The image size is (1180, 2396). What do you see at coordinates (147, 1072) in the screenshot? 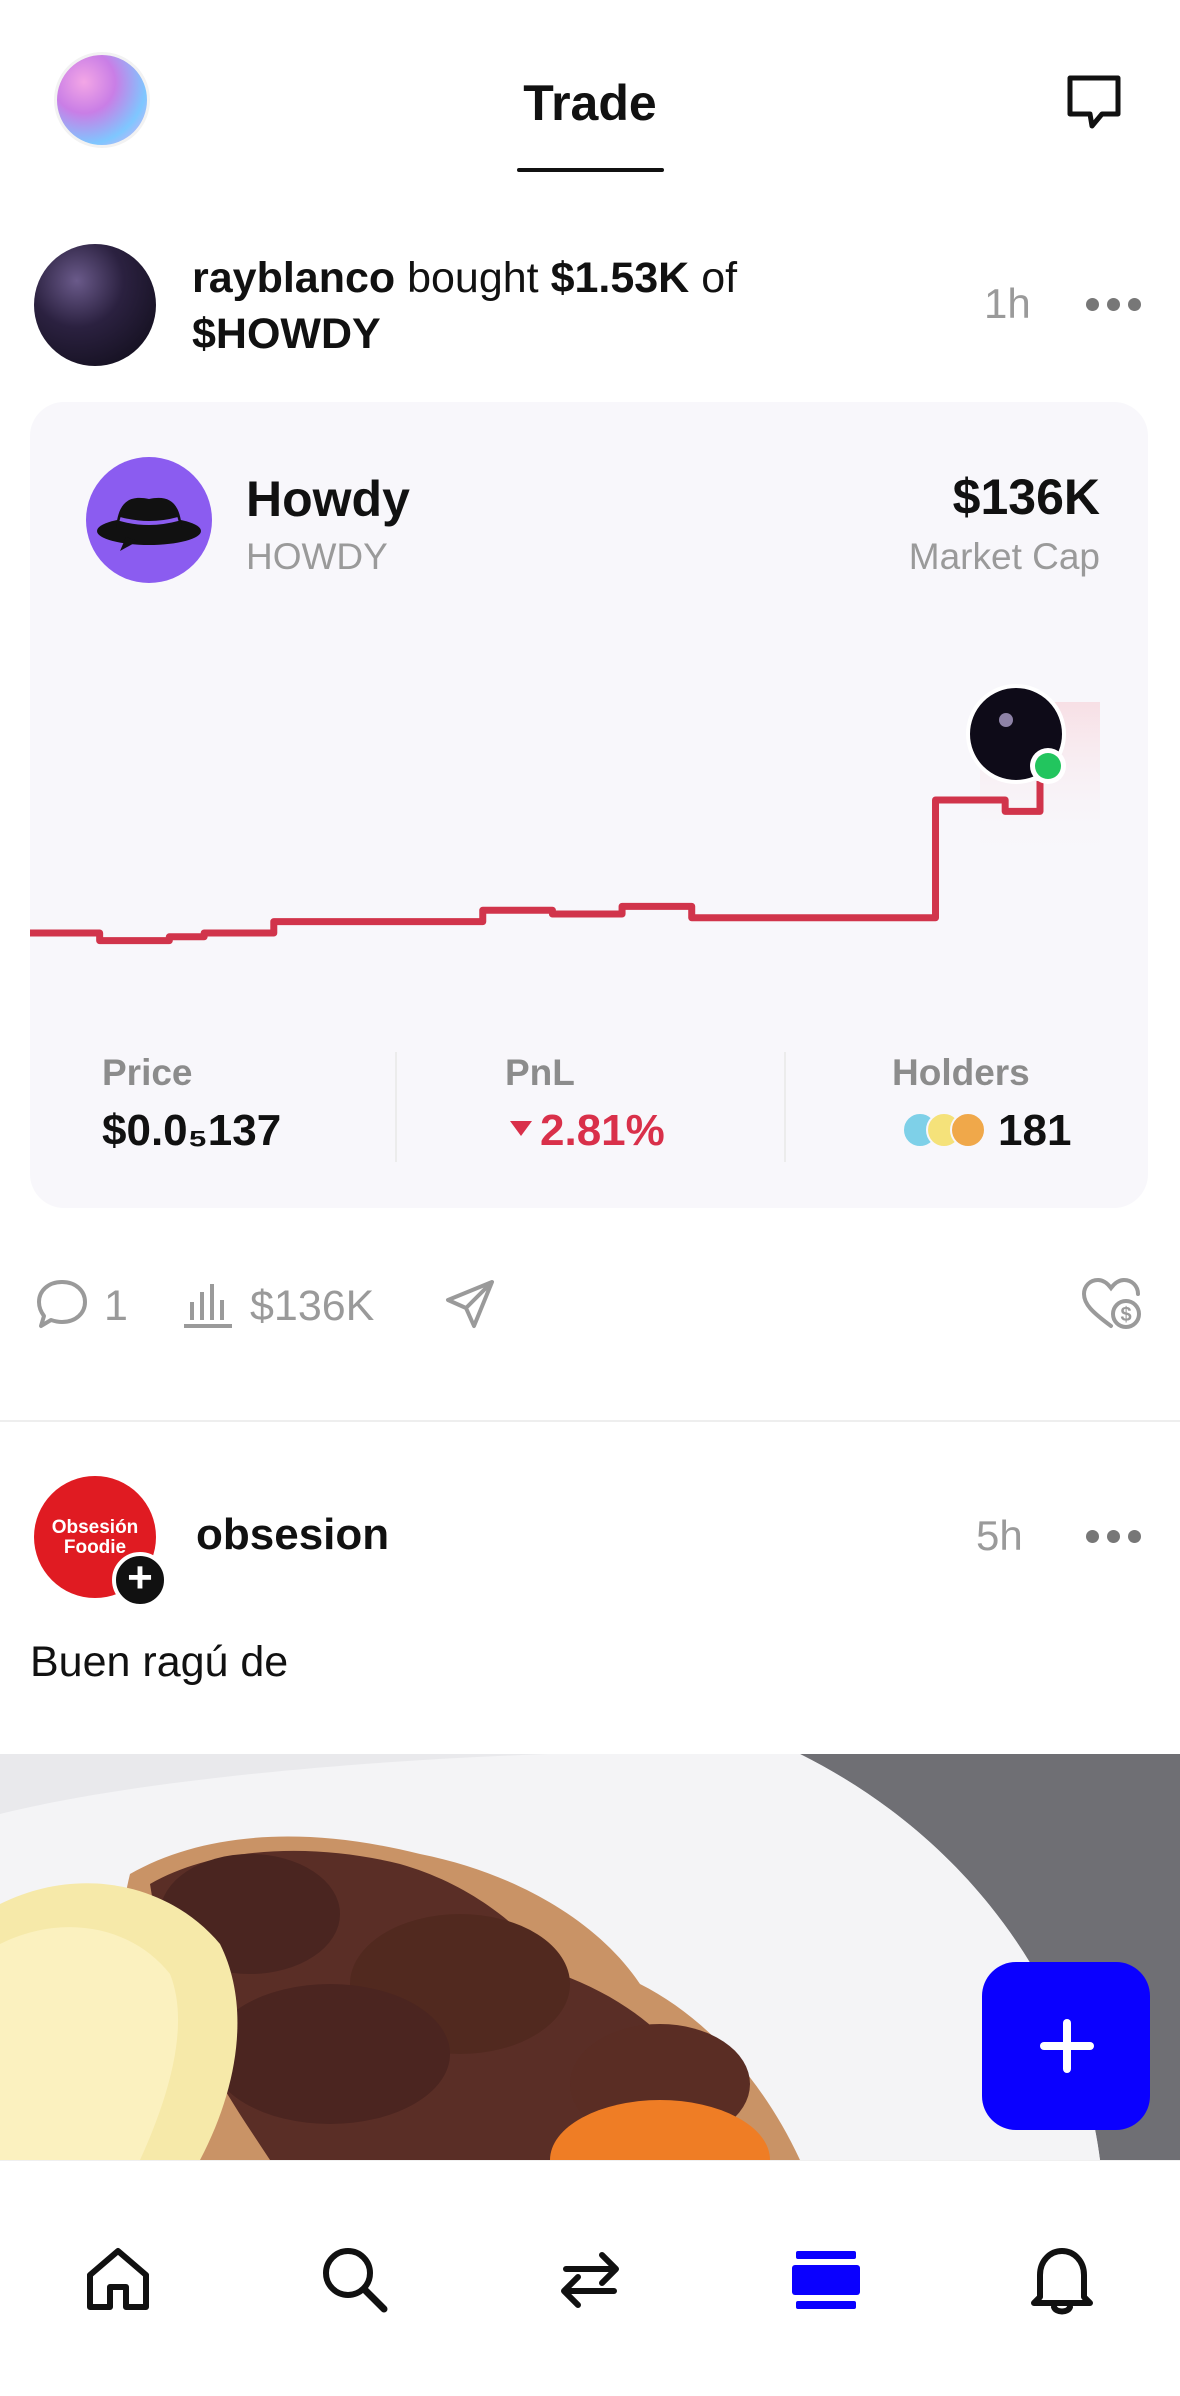
I see `price-label: Price` at bounding box center [147, 1072].